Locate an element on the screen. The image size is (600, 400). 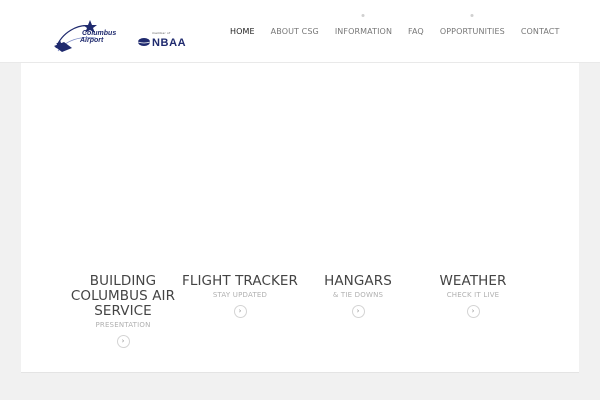
nav-about-csg: ABOUT CSG is located at coordinates (295, 31).